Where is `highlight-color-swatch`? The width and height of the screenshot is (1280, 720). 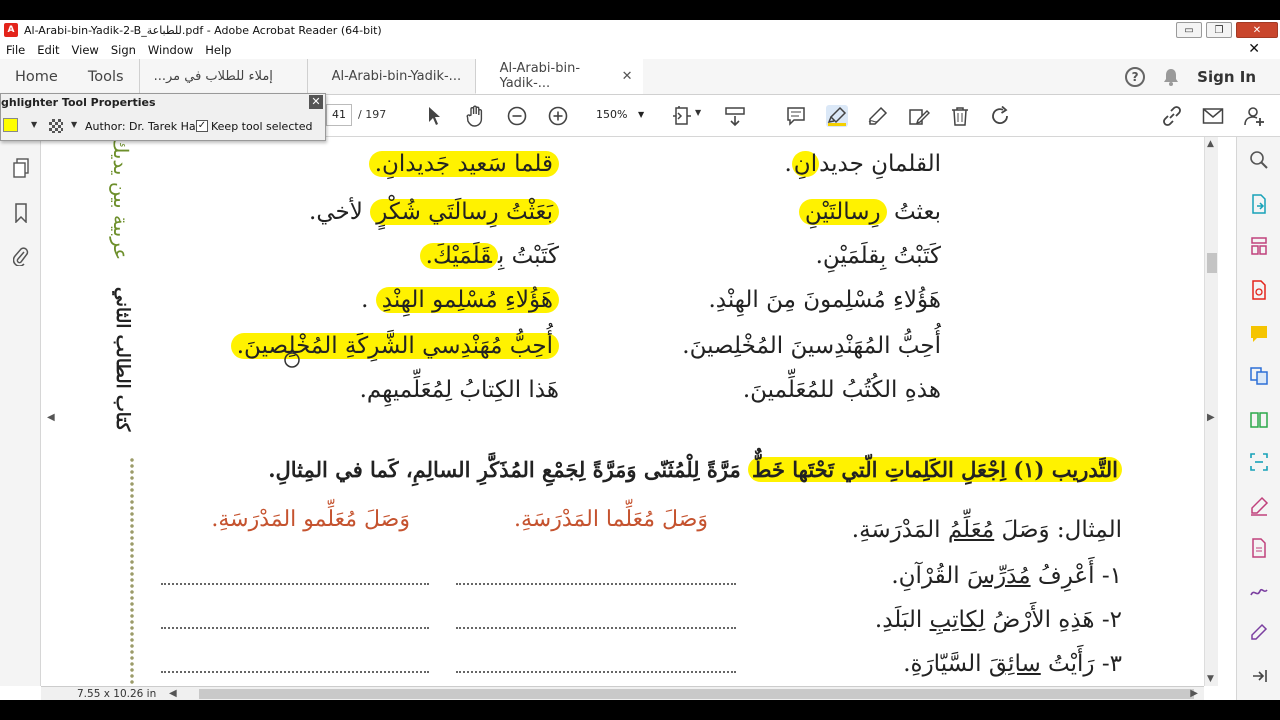
highlight-color-swatch is located at coordinates (10, 125).